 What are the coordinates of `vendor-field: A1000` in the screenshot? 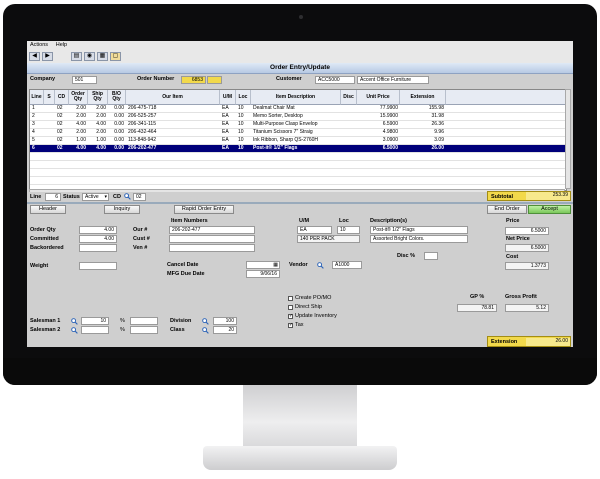 It's located at (347, 265).